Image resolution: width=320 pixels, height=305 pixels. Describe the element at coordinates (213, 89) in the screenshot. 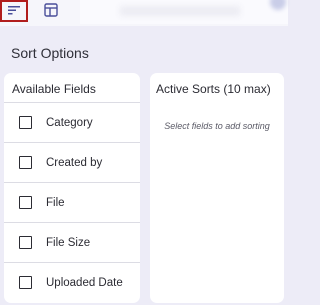

I see `active-sorts-title: Active Sorts (10 max)` at that location.